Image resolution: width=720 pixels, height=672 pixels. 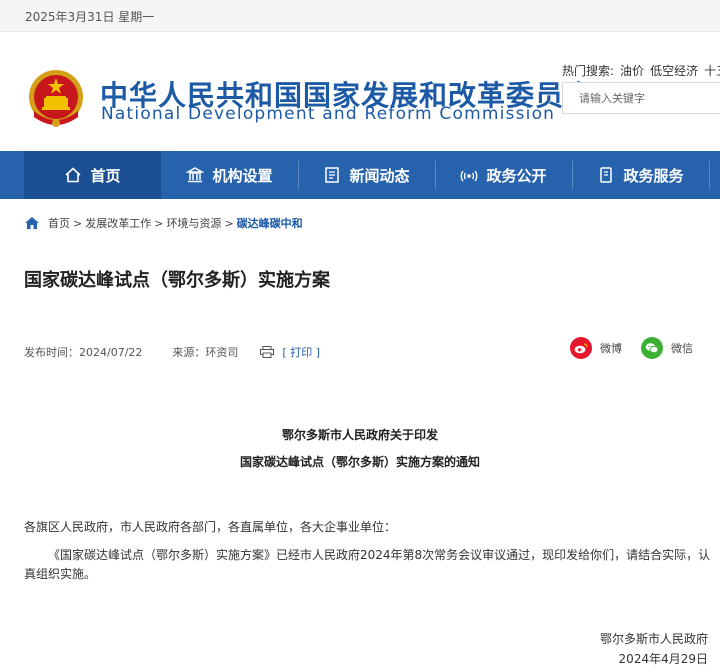 I want to click on share-wechat-button: 微信, so click(x=667, y=348).